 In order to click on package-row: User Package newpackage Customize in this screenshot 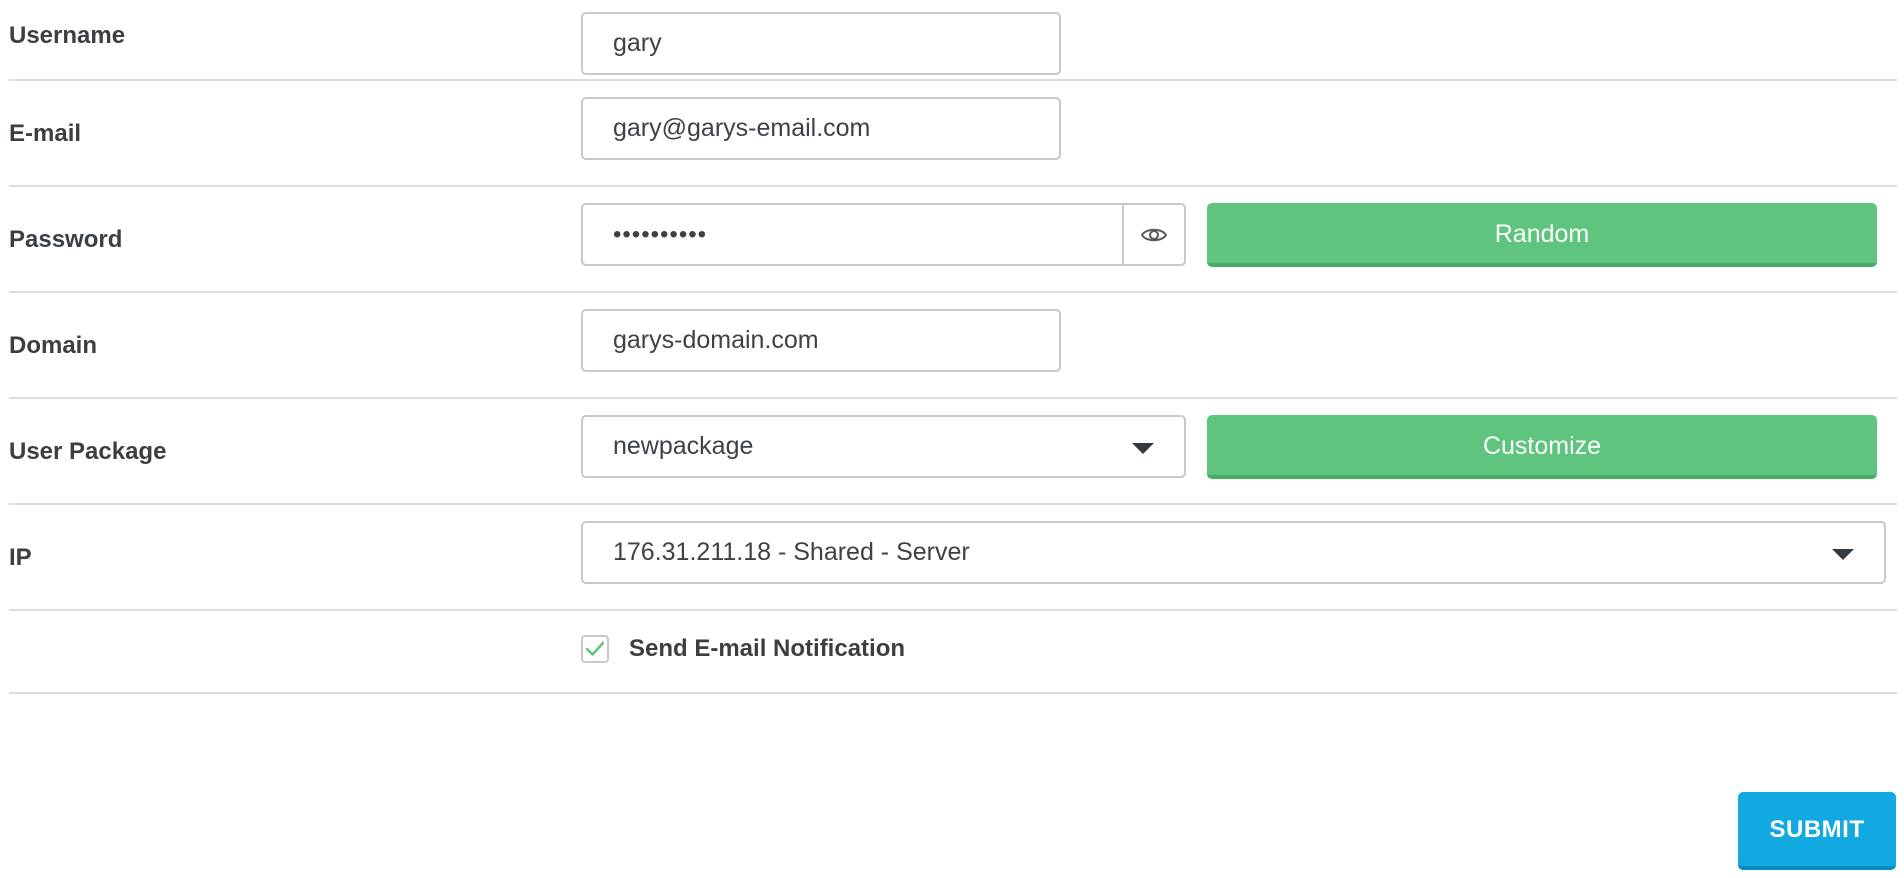, I will do `click(953, 452)`.